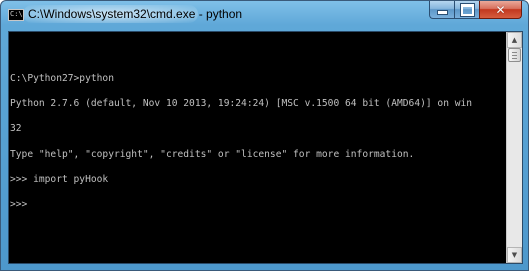 This screenshot has width=529, height=271. What do you see at coordinates (62, 79) in the screenshot?
I see `console-line: C:\Python27>python` at bounding box center [62, 79].